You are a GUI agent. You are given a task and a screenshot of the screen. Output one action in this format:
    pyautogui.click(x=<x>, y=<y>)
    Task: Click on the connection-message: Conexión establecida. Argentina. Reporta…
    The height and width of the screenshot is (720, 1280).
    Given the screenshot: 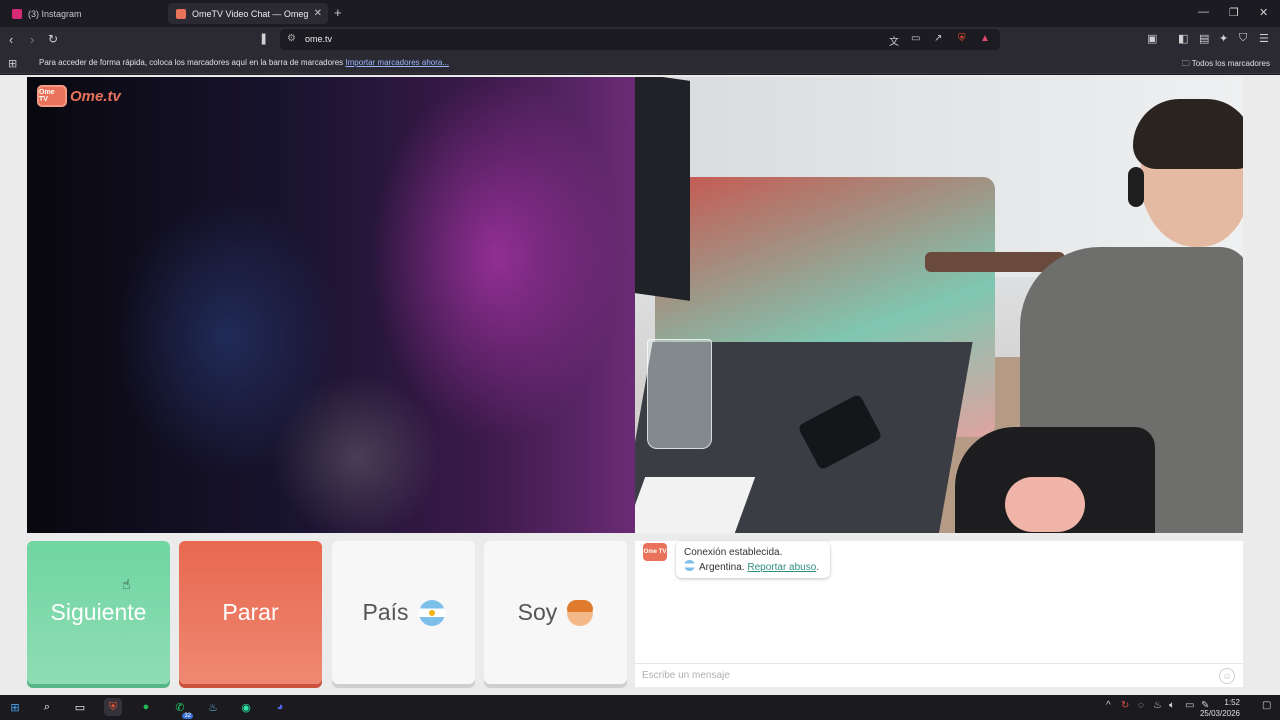 What is the action you would take?
    pyautogui.click(x=753, y=559)
    